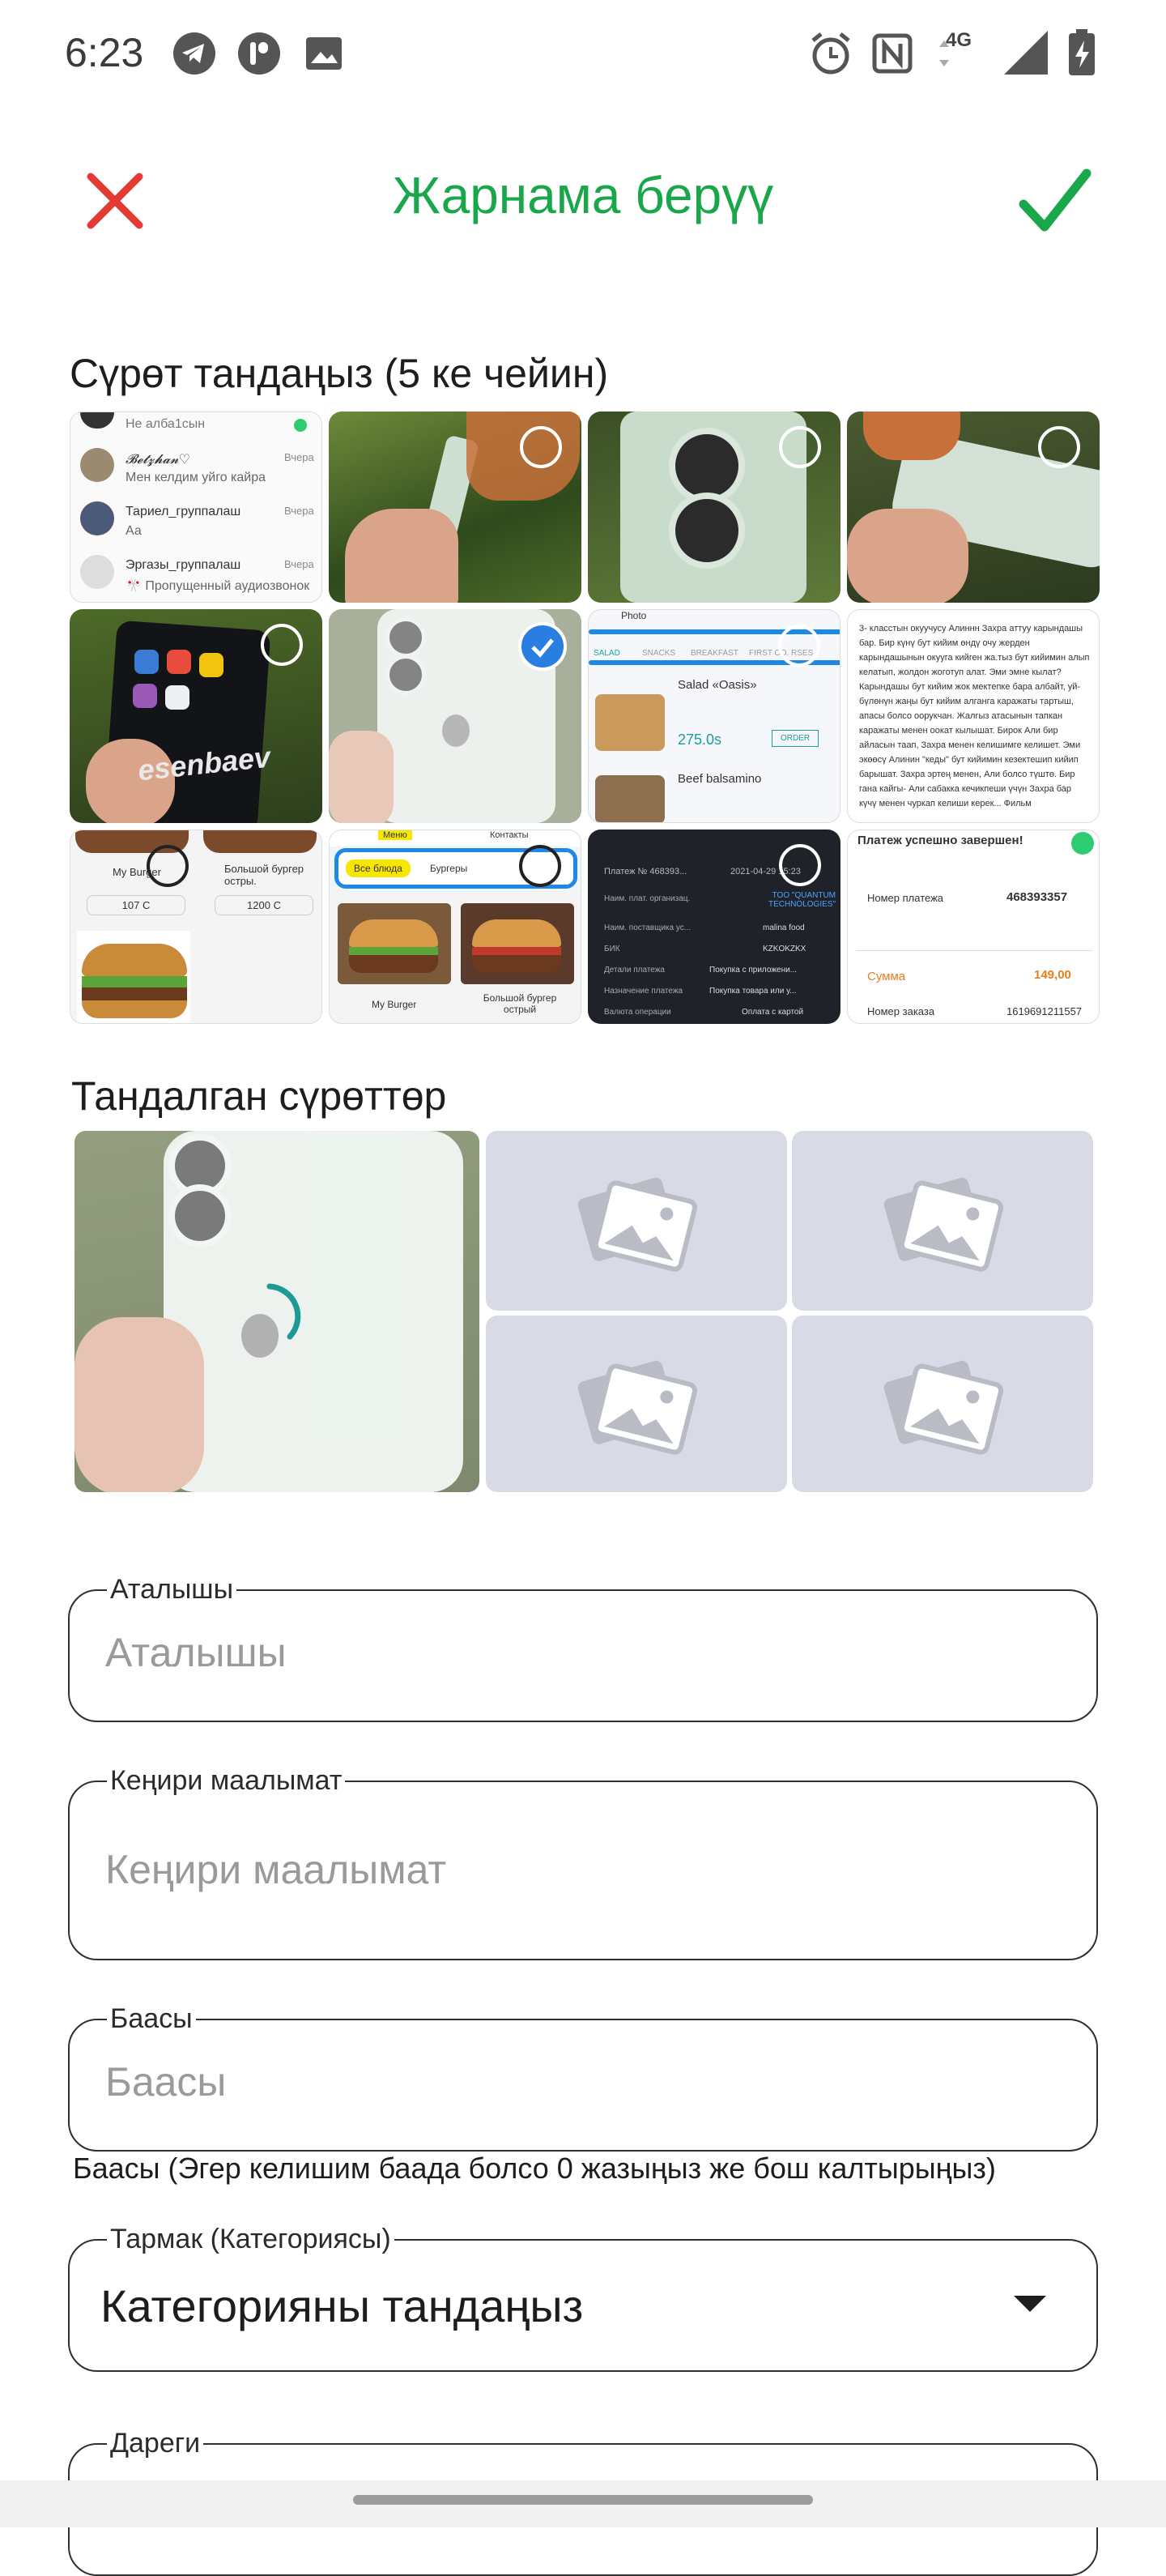 The width and height of the screenshot is (1166, 2576). What do you see at coordinates (1054, 201) in the screenshot?
I see `check-icon` at bounding box center [1054, 201].